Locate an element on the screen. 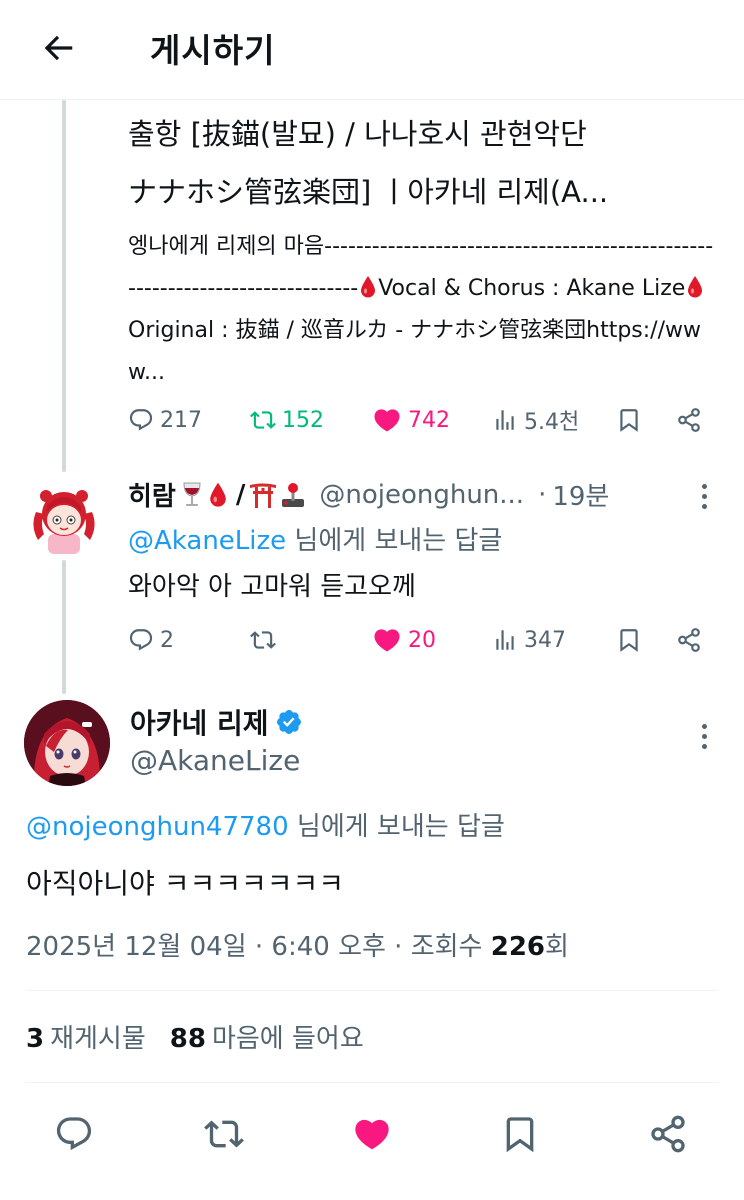 The height and width of the screenshot is (1200, 744). views-count: 347 is located at coordinates (545, 640).